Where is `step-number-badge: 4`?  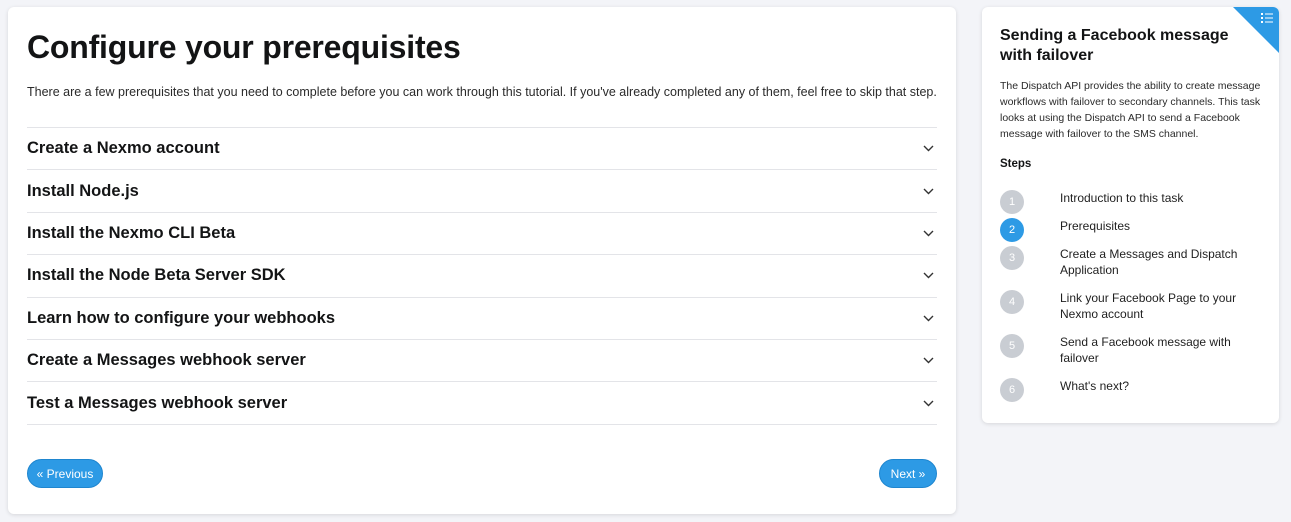 step-number-badge: 4 is located at coordinates (1012, 302).